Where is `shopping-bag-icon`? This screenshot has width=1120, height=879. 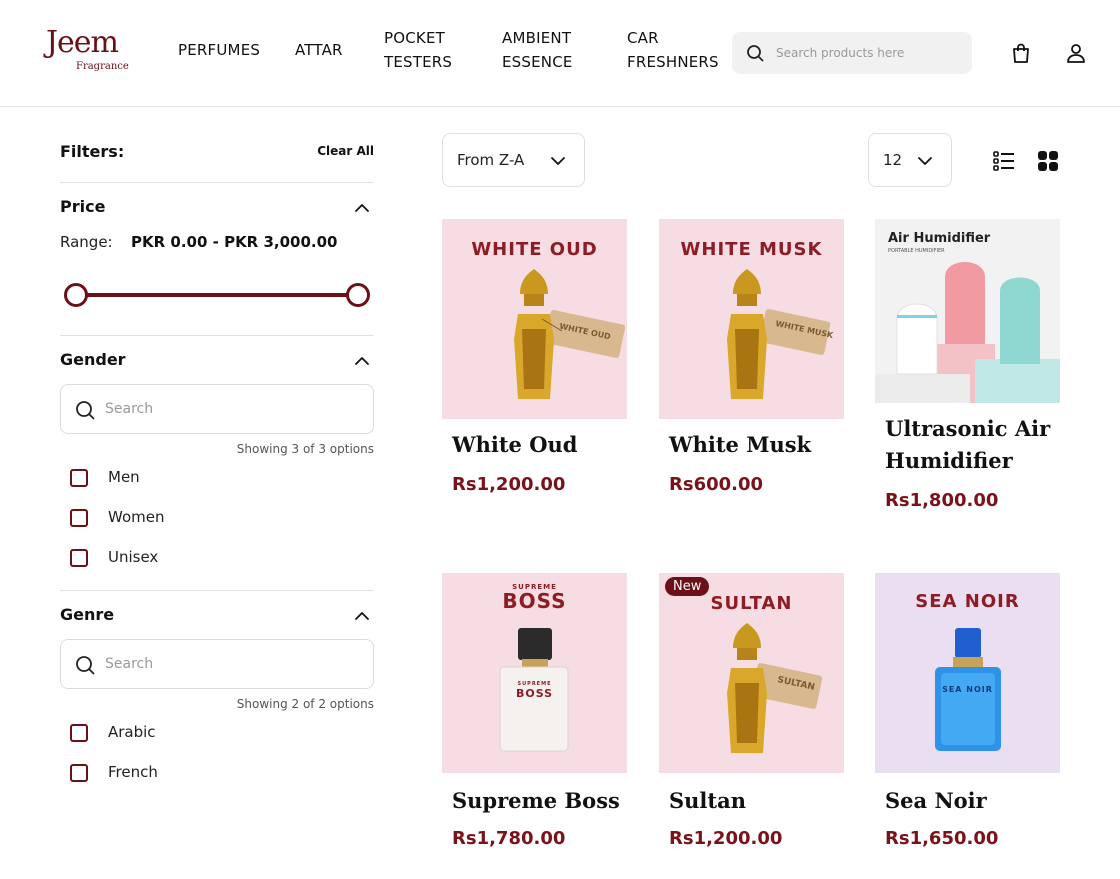 shopping-bag-icon is located at coordinates (1021, 53).